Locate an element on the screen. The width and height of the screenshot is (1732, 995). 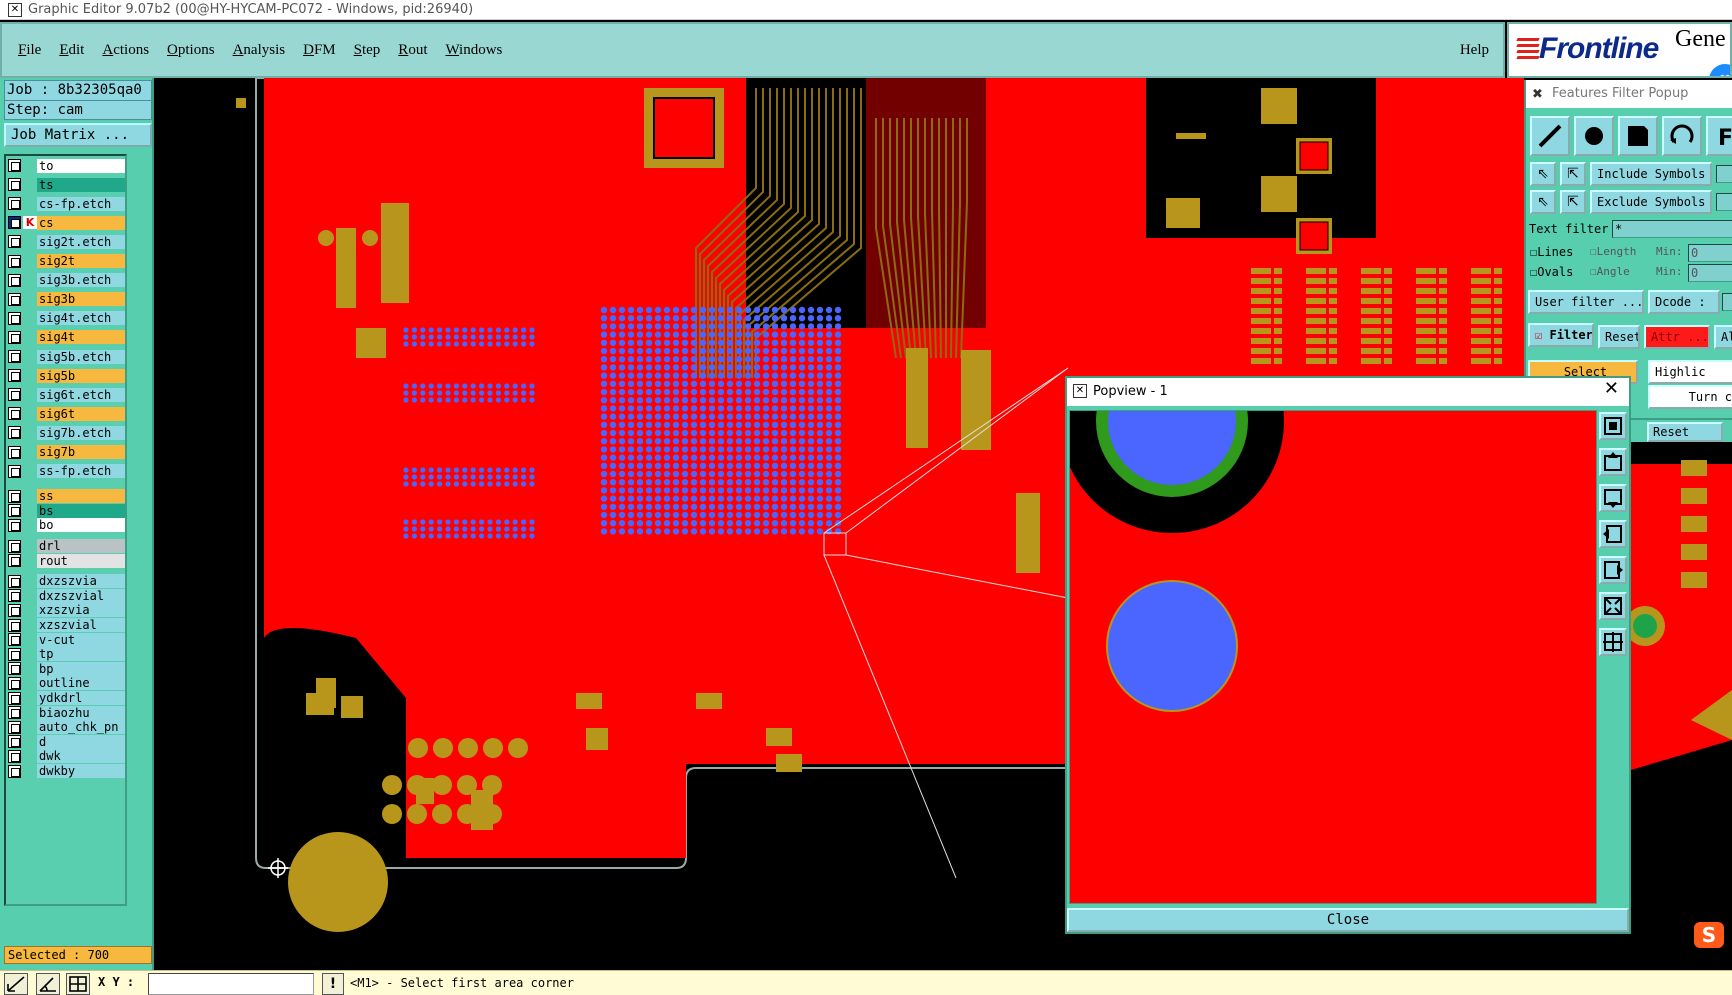
arc-icon is located at coordinates (1682, 136).